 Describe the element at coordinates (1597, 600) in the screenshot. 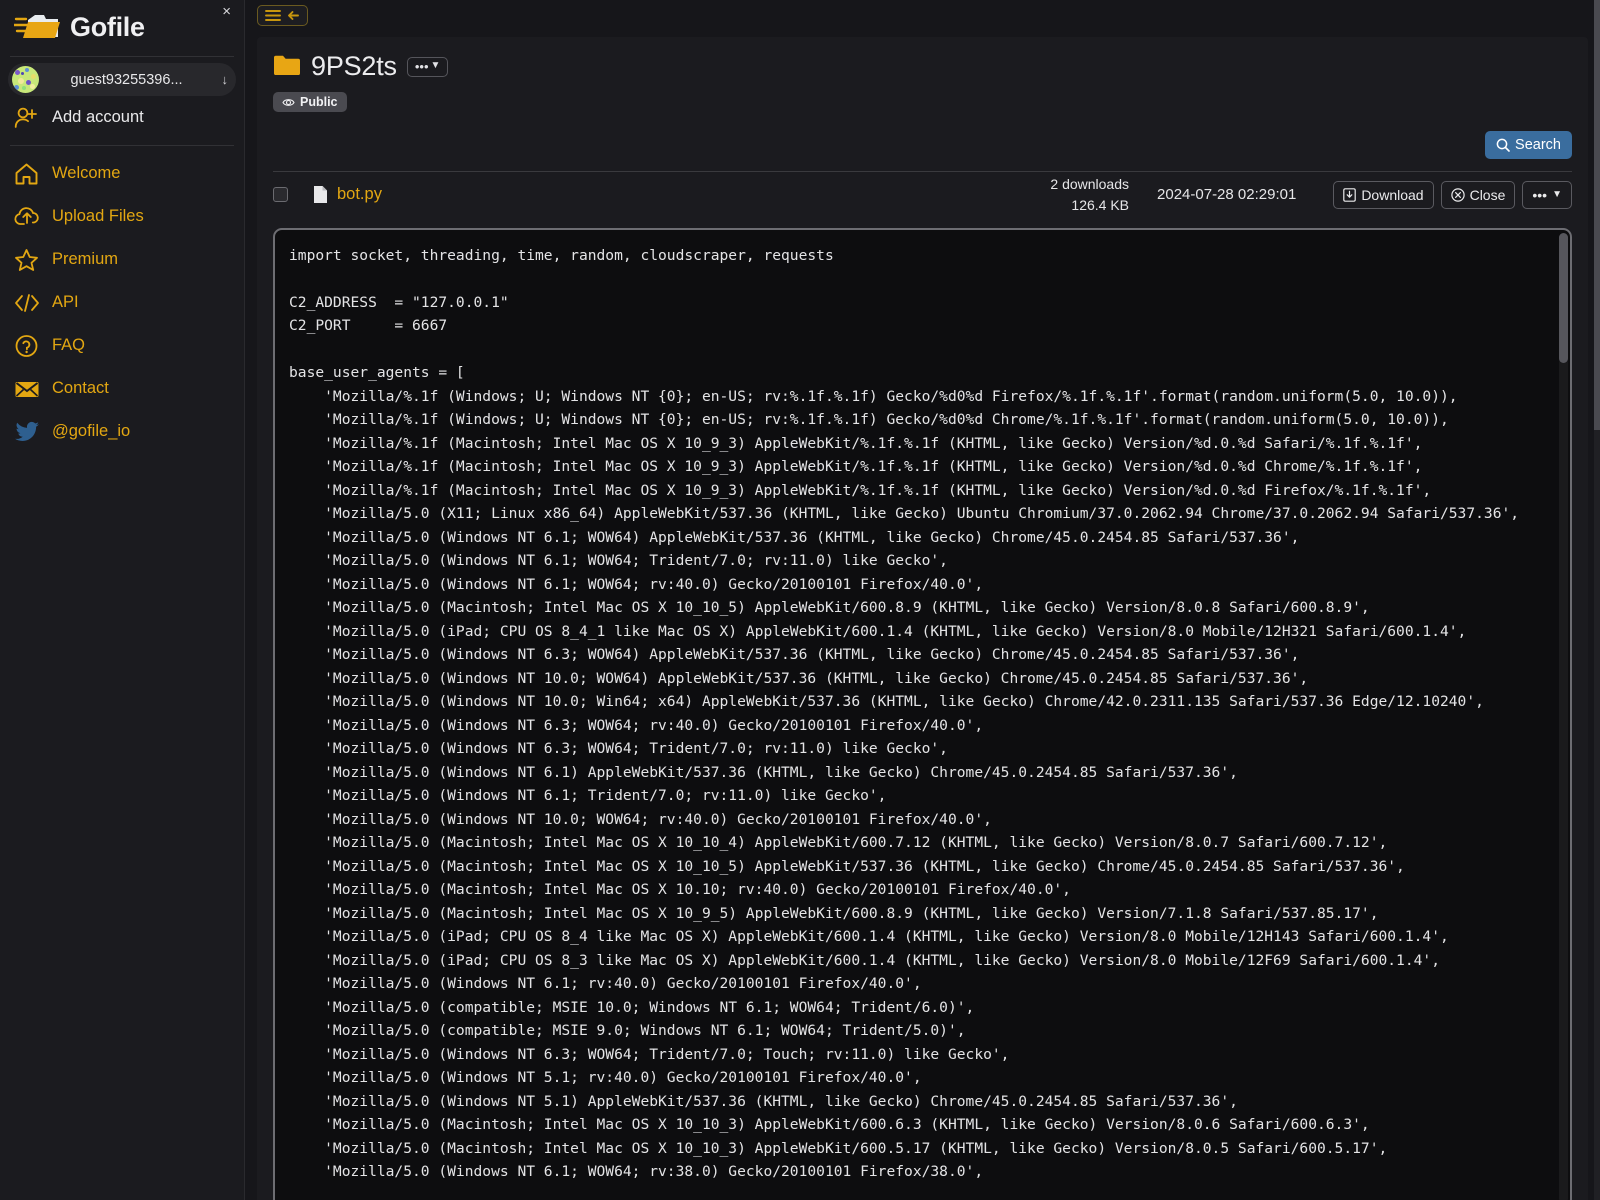

I see `page-vertical-scrollbar` at that location.